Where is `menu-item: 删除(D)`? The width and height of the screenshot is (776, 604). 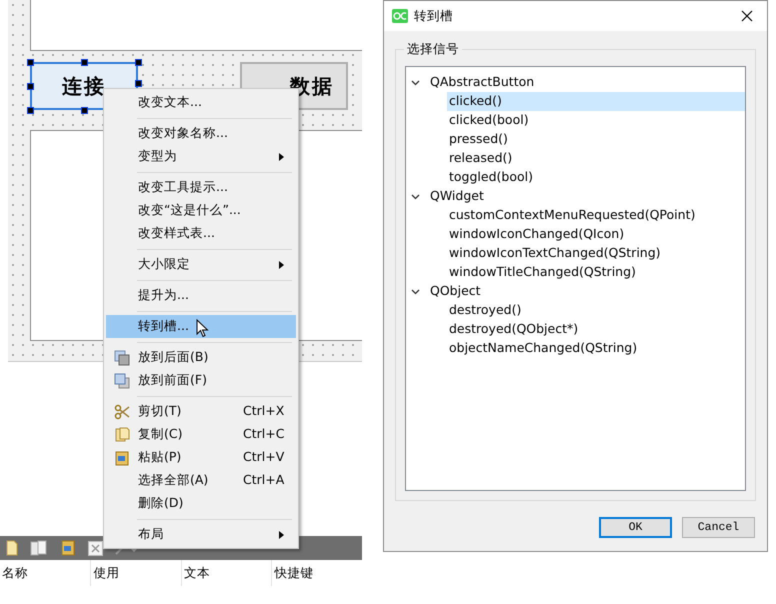 menu-item: 删除(D) is located at coordinates (201, 503).